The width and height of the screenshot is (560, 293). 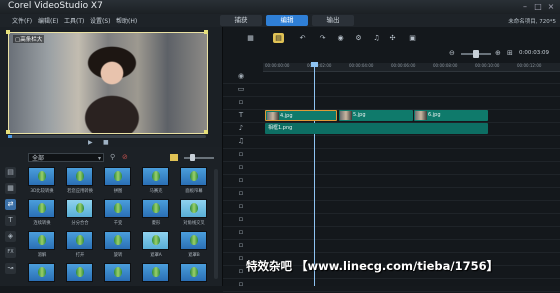 What do you see at coordinates (538, 6) in the screenshot?
I see `maximize-icon: □` at bounding box center [538, 6].